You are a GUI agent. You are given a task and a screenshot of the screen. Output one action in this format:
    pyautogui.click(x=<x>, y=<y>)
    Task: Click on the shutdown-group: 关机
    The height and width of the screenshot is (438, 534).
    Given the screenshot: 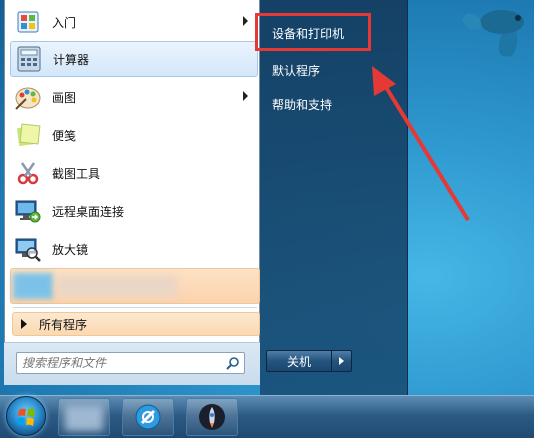 What is the action you would take?
    pyautogui.click(x=309, y=361)
    